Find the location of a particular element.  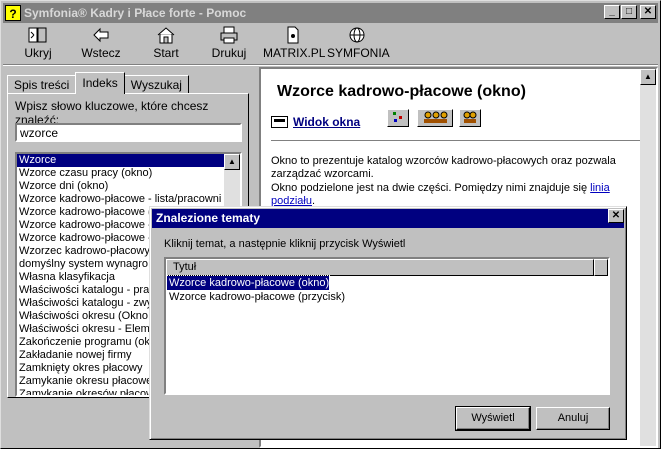

symfonia-button: SYMFONIA is located at coordinates (358, 44).